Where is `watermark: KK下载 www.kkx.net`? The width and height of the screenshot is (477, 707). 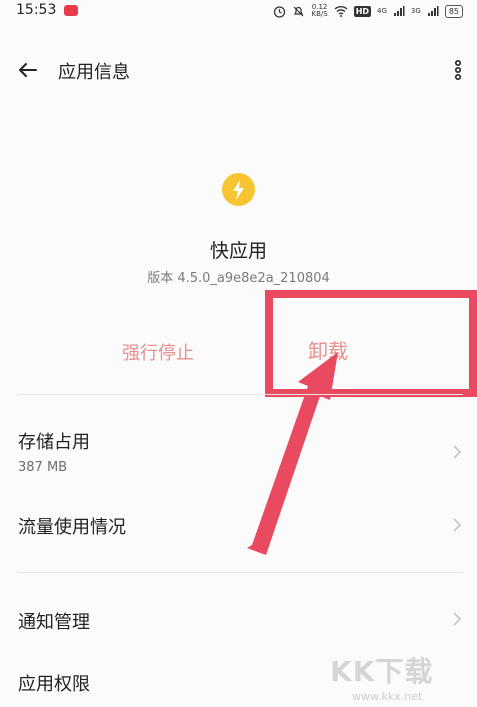 watermark: KK下载 www.kkx.net is located at coordinates (382, 676).